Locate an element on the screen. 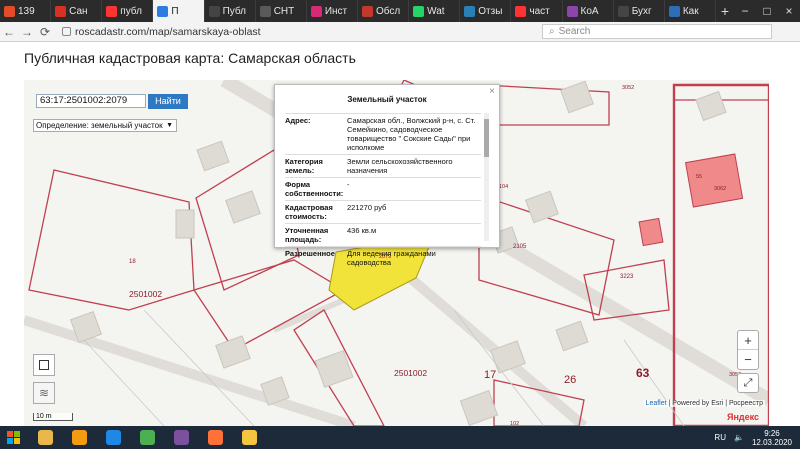  browser-tab: част is located at coordinates (537, 11).